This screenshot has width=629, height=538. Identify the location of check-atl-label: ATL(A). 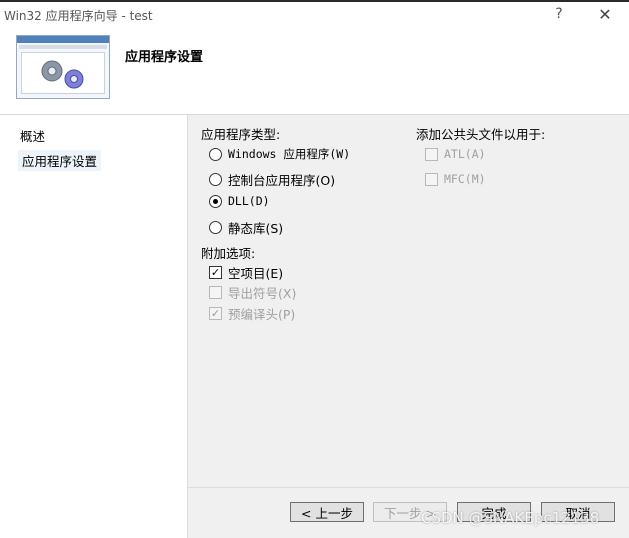
(465, 154).